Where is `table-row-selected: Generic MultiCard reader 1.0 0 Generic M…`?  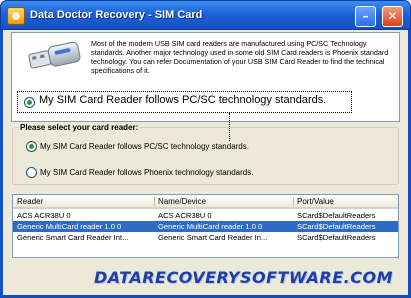
table-row-selected: Generic MultiCard reader 1.0 0 Generic M… is located at coordinates (205, 226).